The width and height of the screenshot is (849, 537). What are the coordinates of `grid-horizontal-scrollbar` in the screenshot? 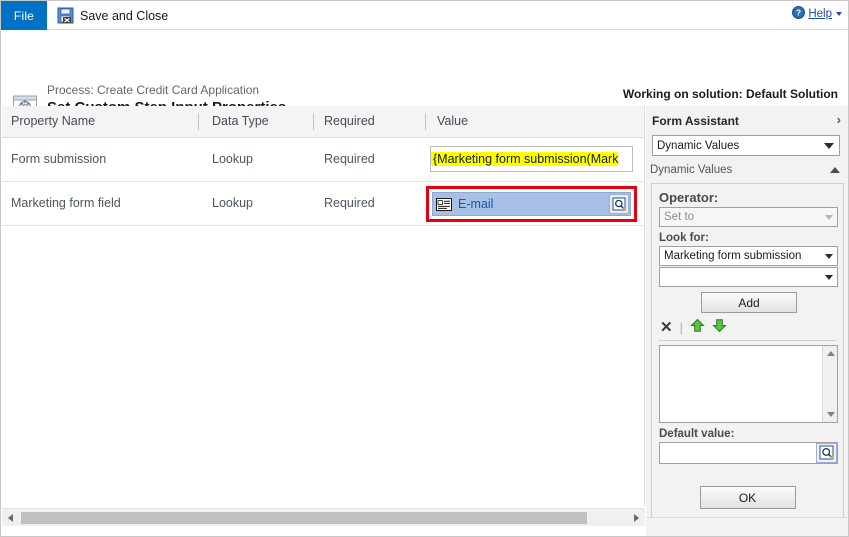 It's located at (323, 517).